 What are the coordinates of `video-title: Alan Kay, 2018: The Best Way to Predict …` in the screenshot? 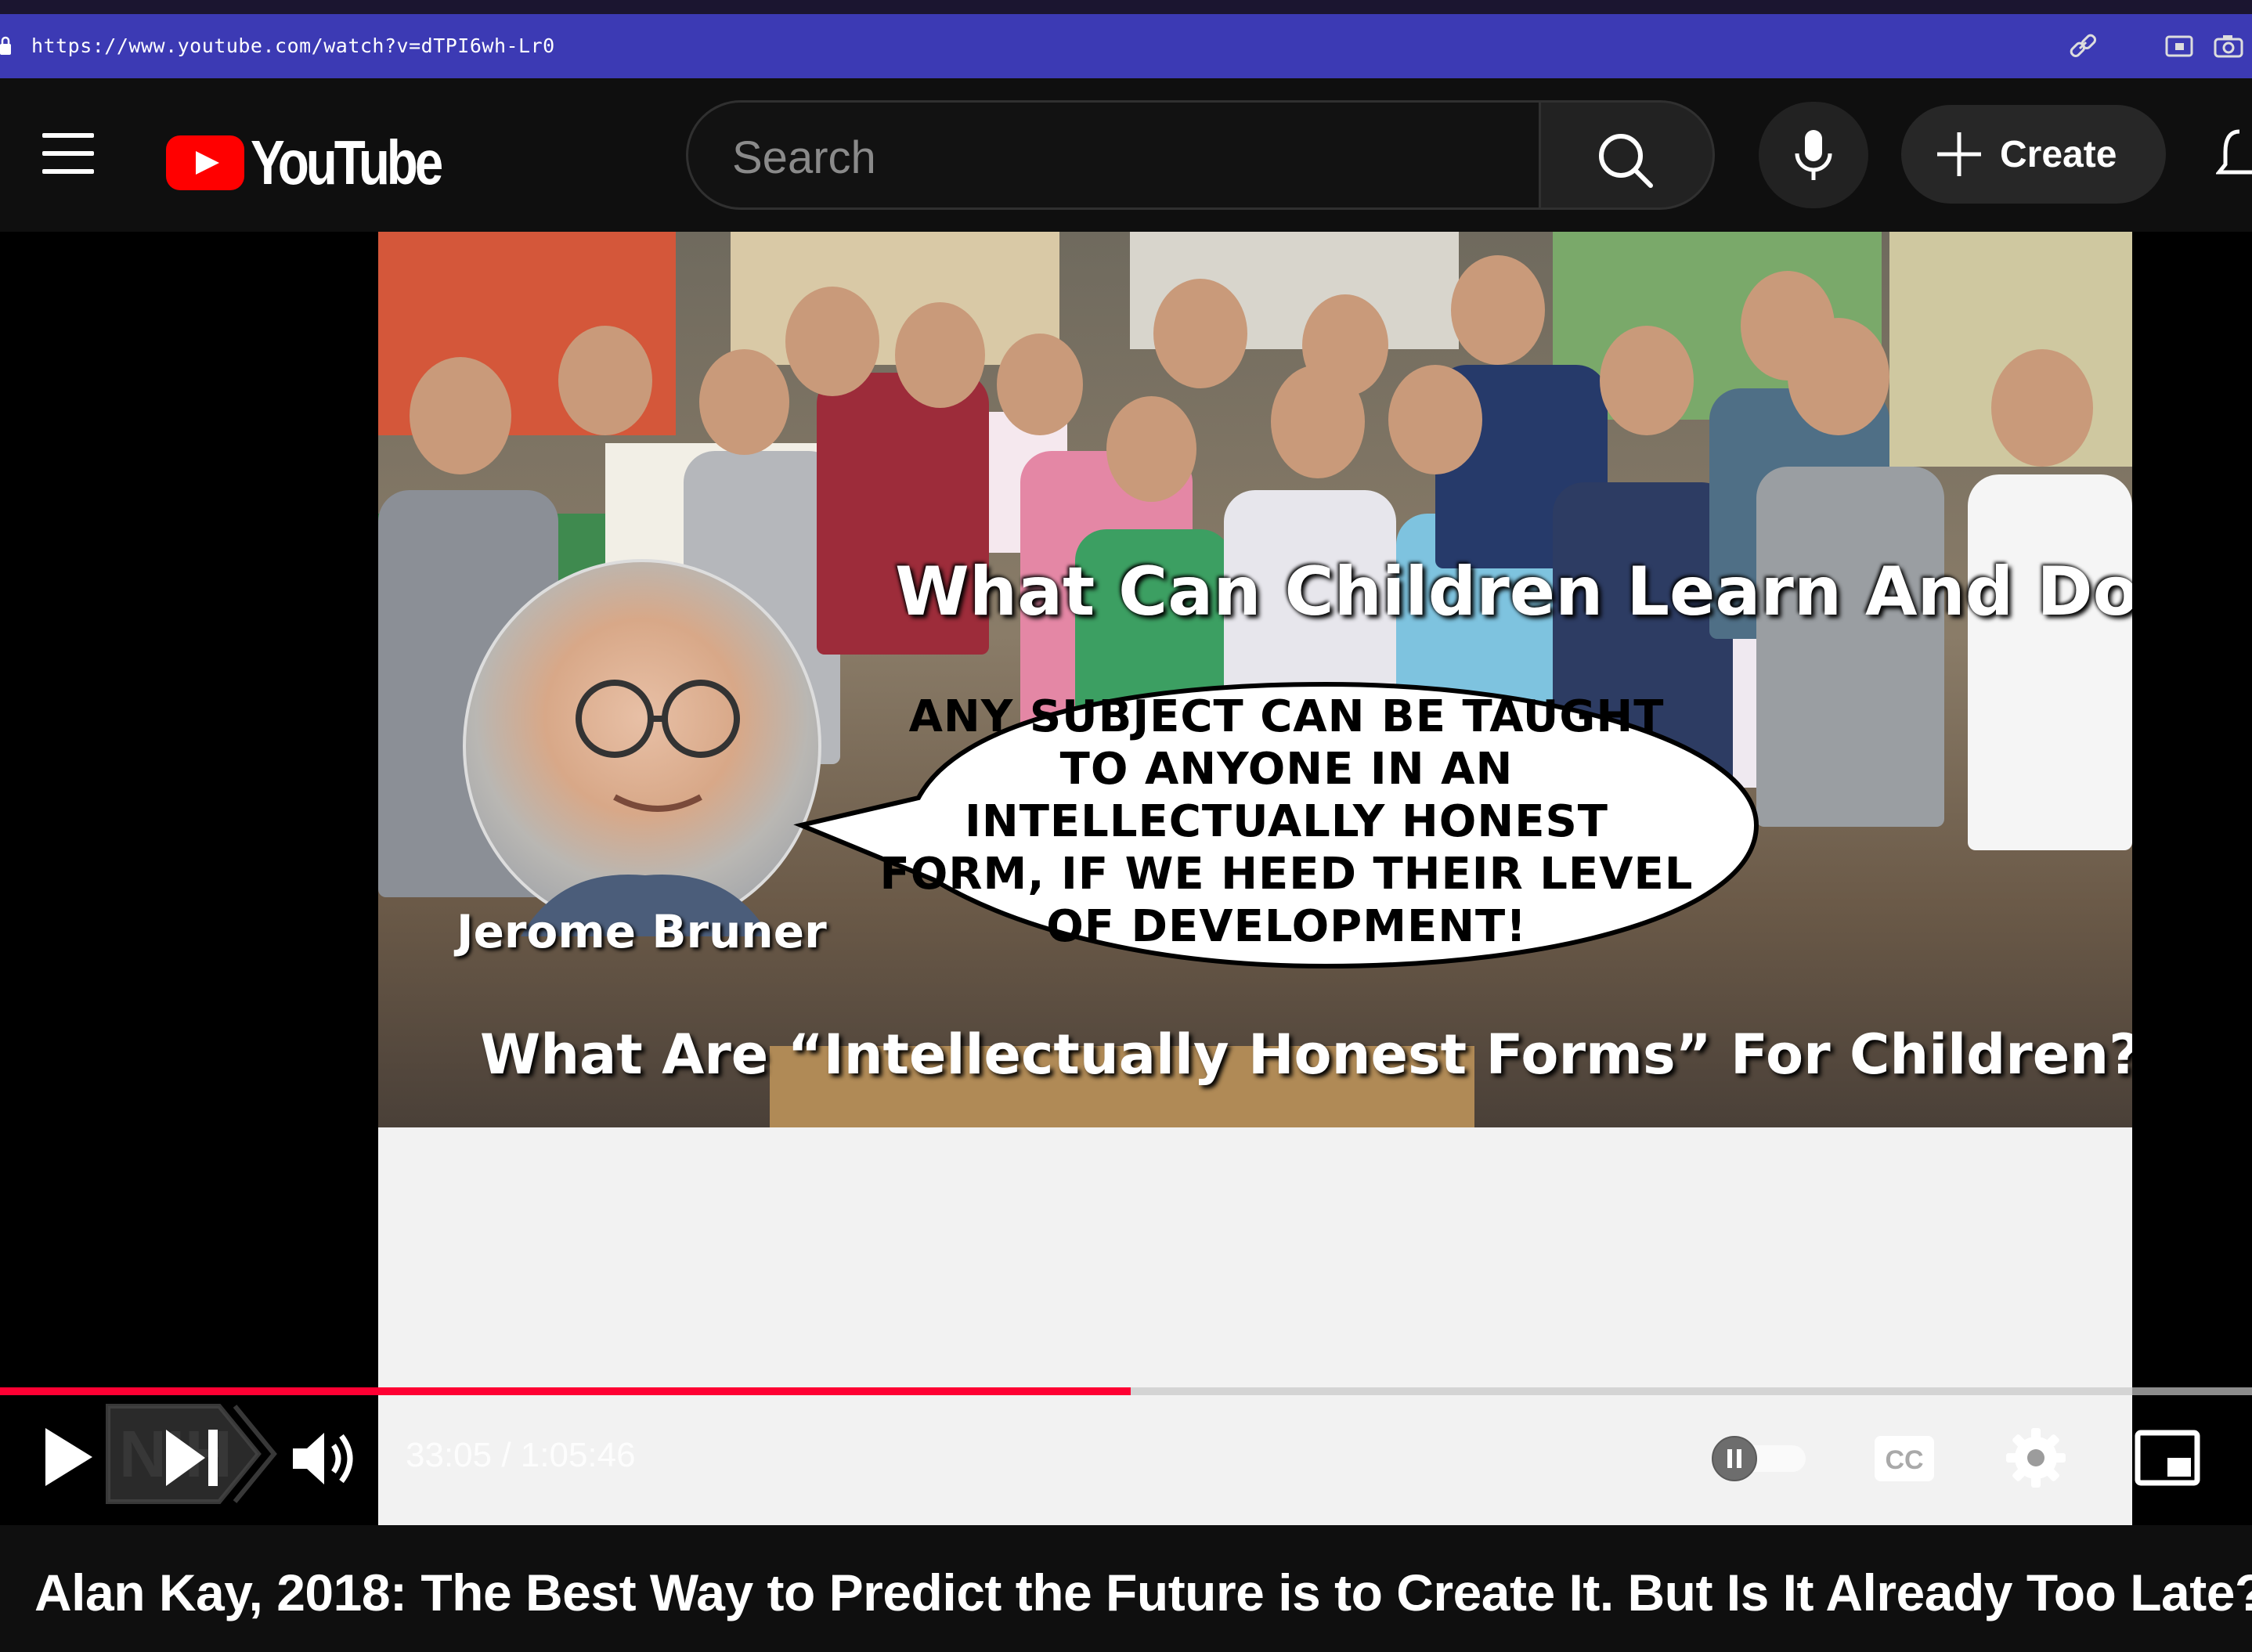 It's located at (1143, 1592).